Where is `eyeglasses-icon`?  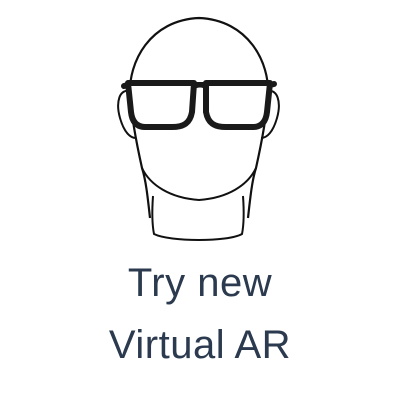 eyeglasses-icon is located at coordinates (199, 105).